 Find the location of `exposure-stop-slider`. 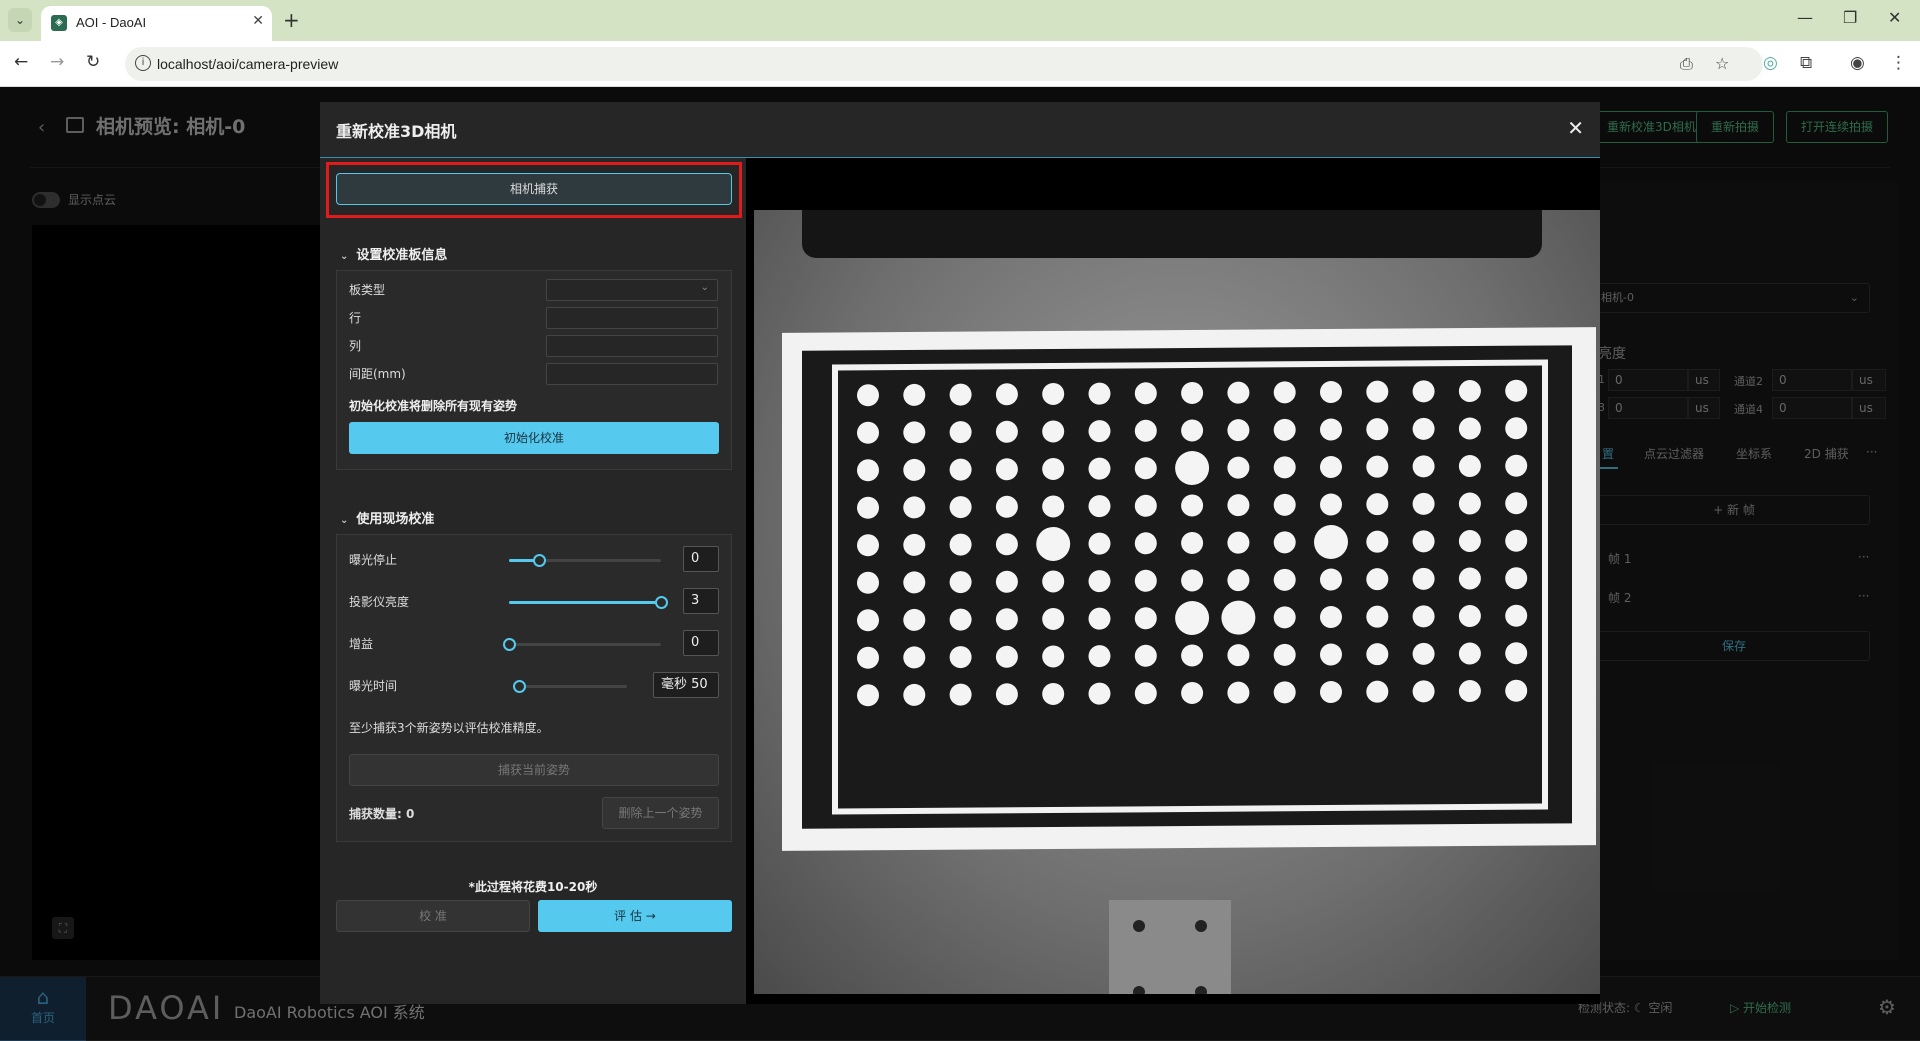

exposure-stop-slider is located at coordinates (585, 560).